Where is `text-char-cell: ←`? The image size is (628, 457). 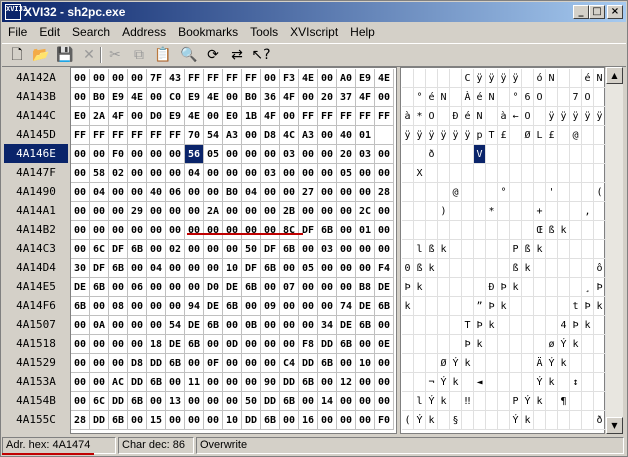
text-char-cell: ← is located at coordinates (516, 116).